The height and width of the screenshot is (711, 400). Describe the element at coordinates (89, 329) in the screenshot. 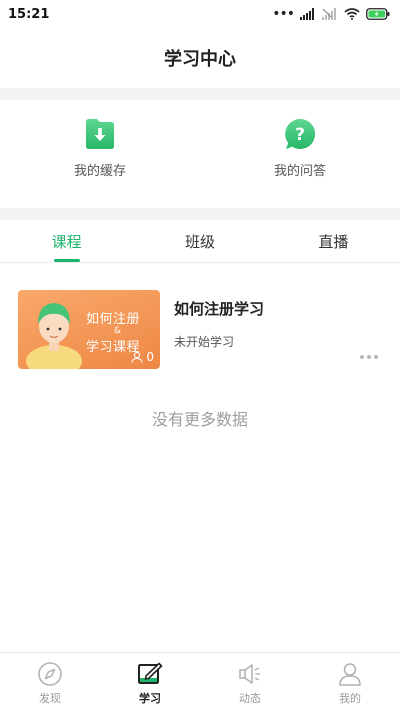

I see `course-thumbnail: 如何注册 & 学习课程 0` at that location.